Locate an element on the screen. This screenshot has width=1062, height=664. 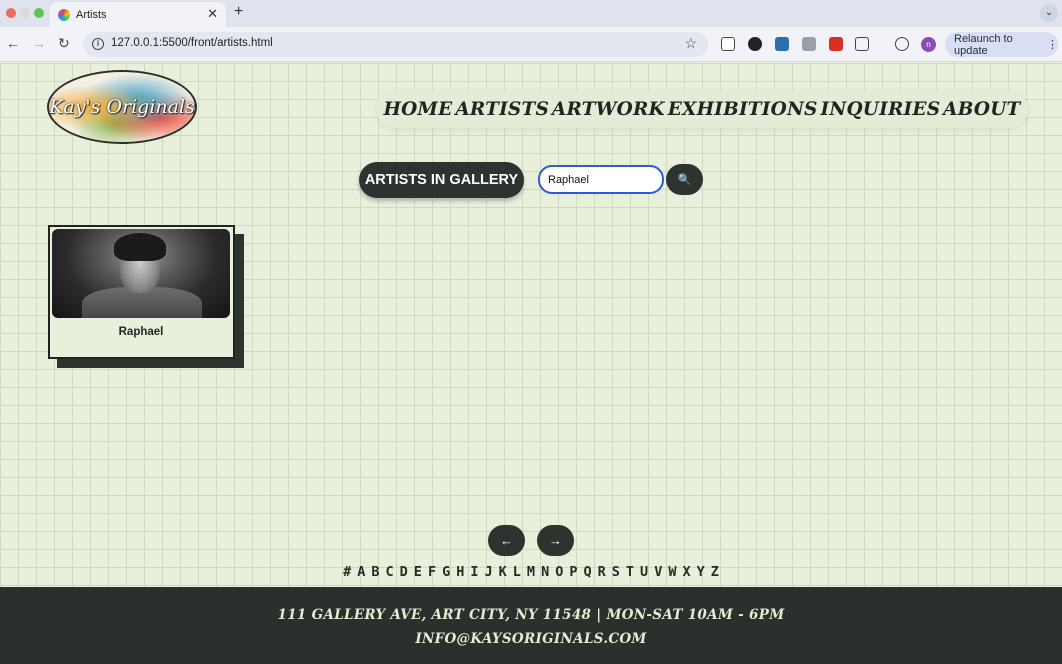
alphabet-letter: I is located at coordinates (474, 572).